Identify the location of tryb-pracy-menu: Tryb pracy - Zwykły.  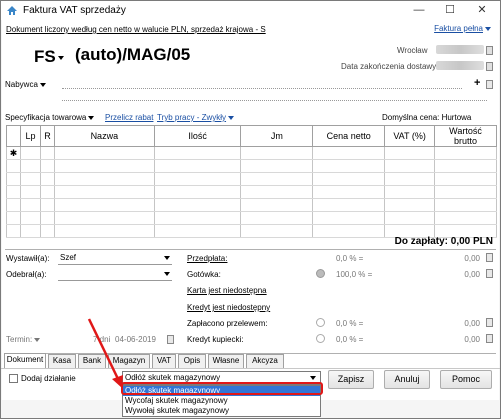
(196, 117).